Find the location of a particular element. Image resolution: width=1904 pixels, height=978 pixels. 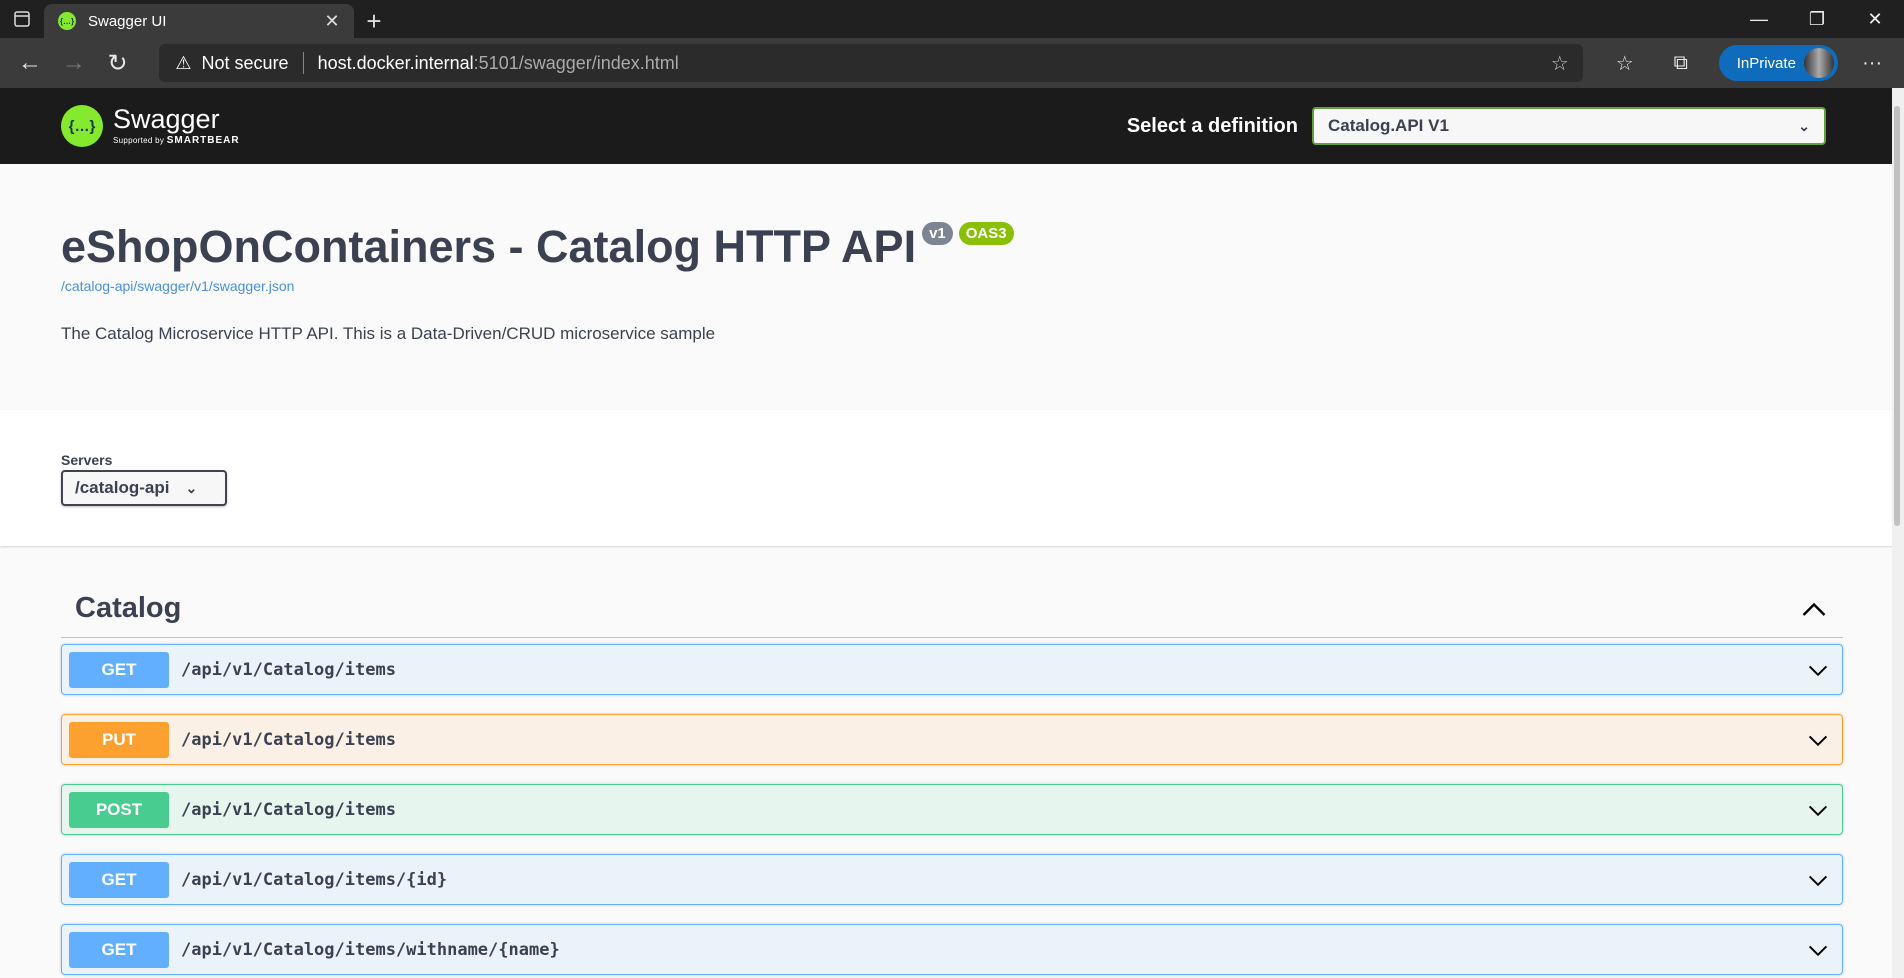

url-path: :5101/swagger/index.html is located at coordinates (576, 62).